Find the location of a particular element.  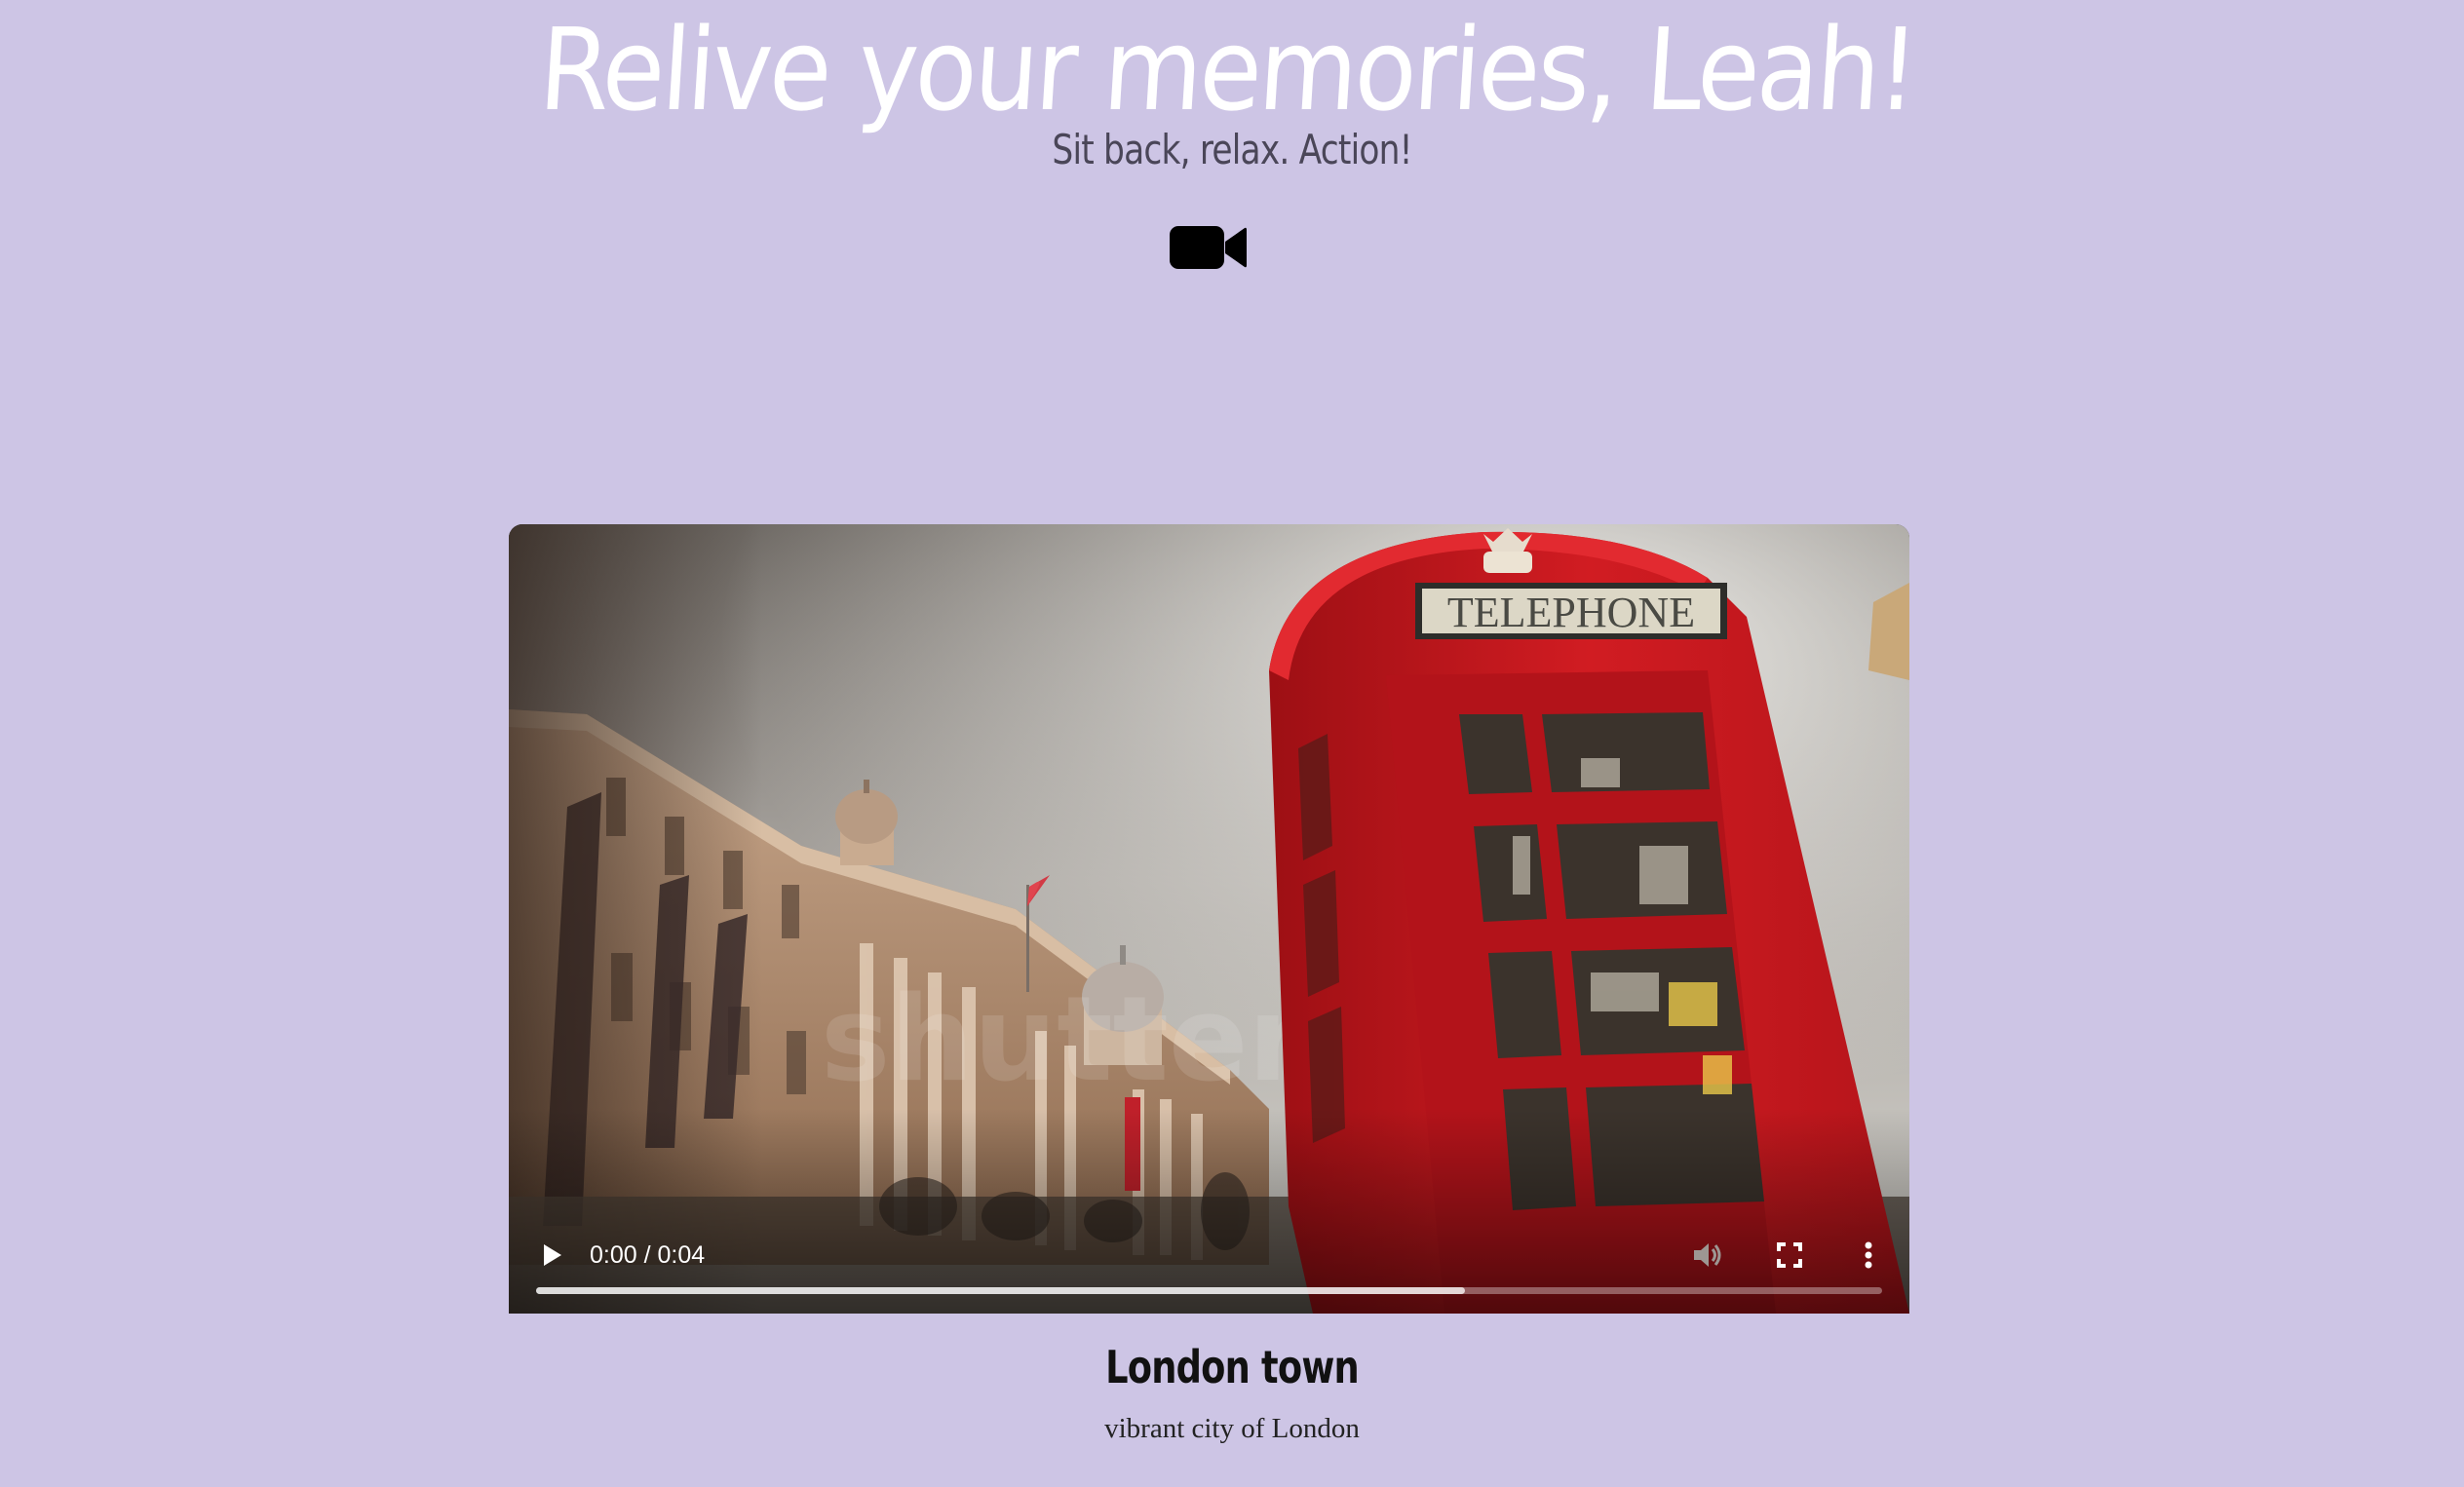

video-description: vibrant city of London is located at coordinates (1232, 1429).